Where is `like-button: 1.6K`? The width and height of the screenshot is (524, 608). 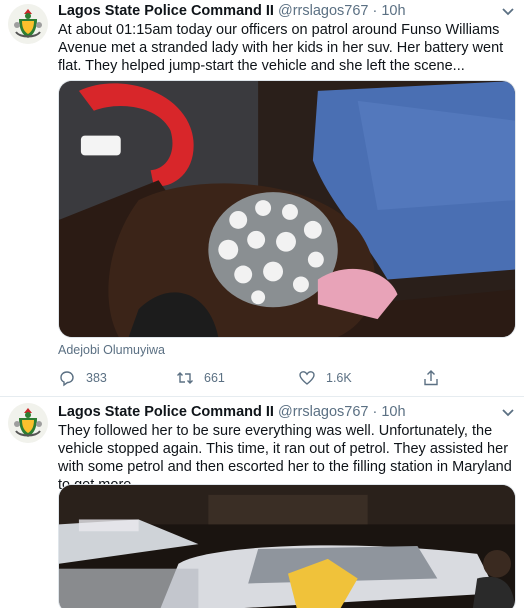 like-button: 1.6K is located at coordinates (325, 378).